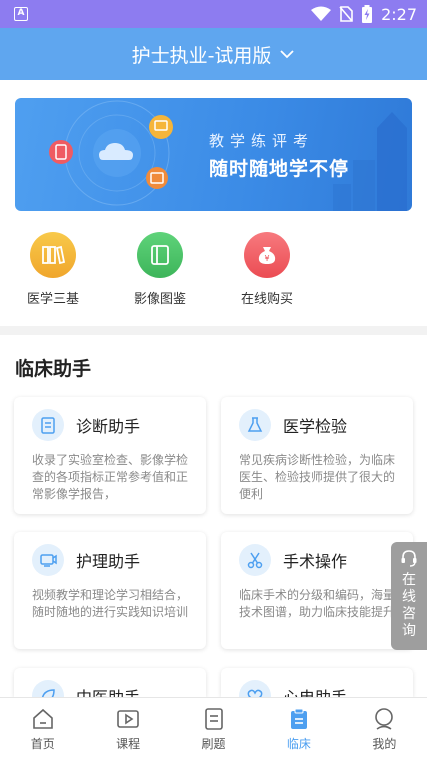  I want to click on battery-icon, so click(367, 14).